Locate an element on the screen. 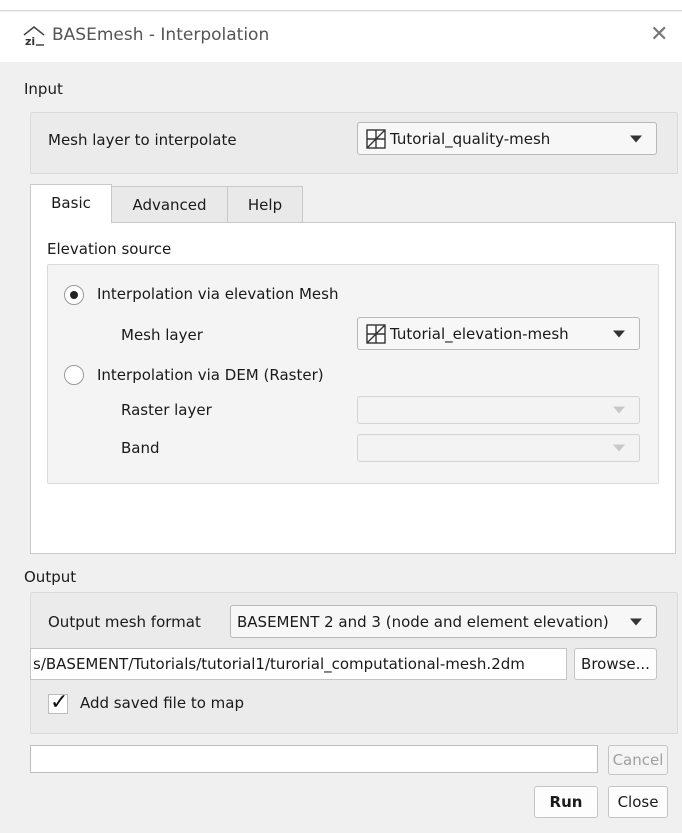 The height and width of the screenshot is (833, 682). raster-layer-select is located at coordinates (498, 410).